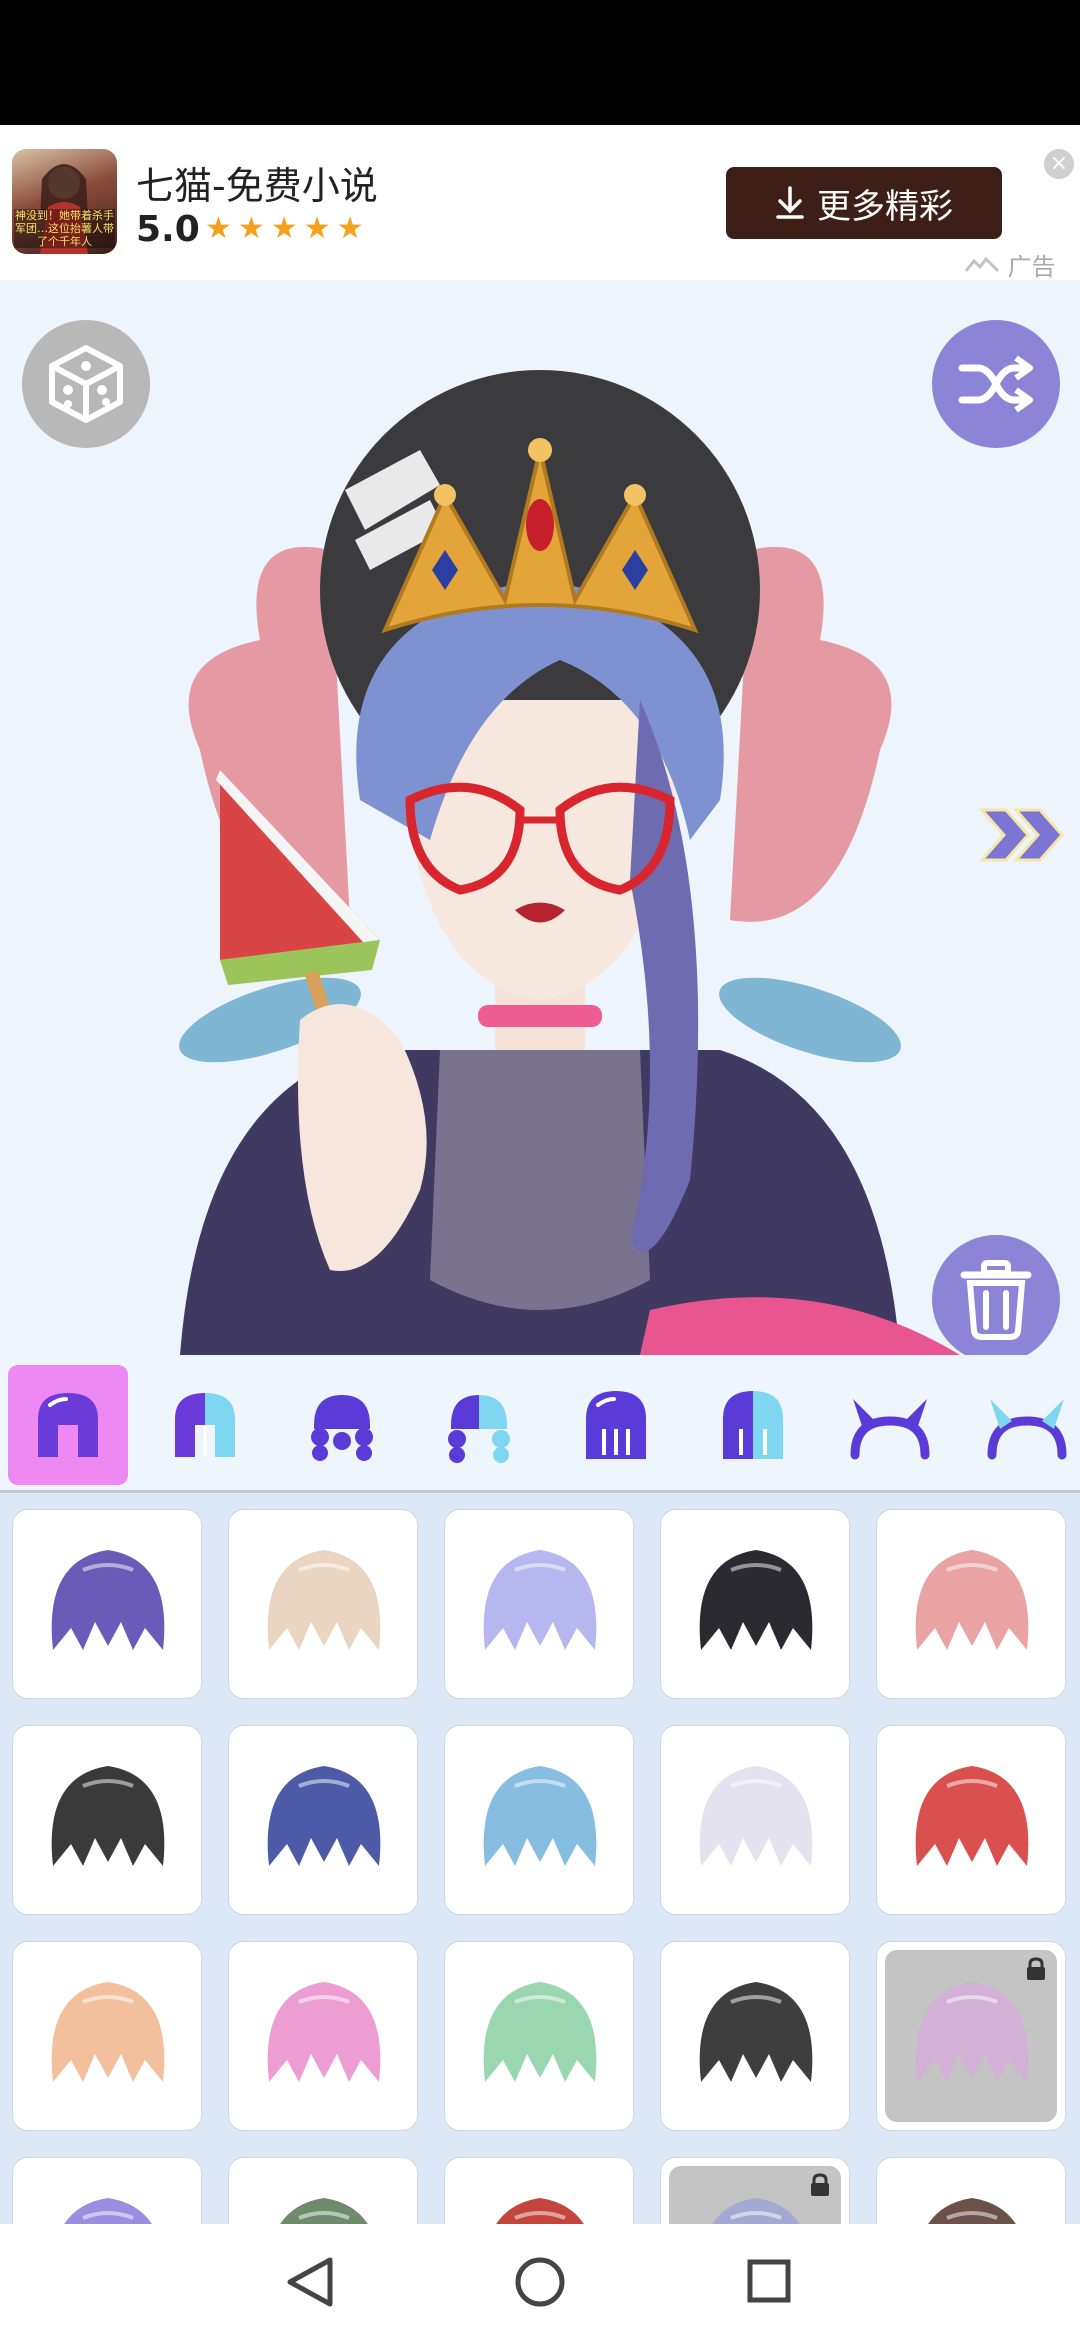 This screenshot has width=1080, height=2340. Describe the element at coordinates (890, 1429) in the screenshot. I see `horns-icon` at that location.